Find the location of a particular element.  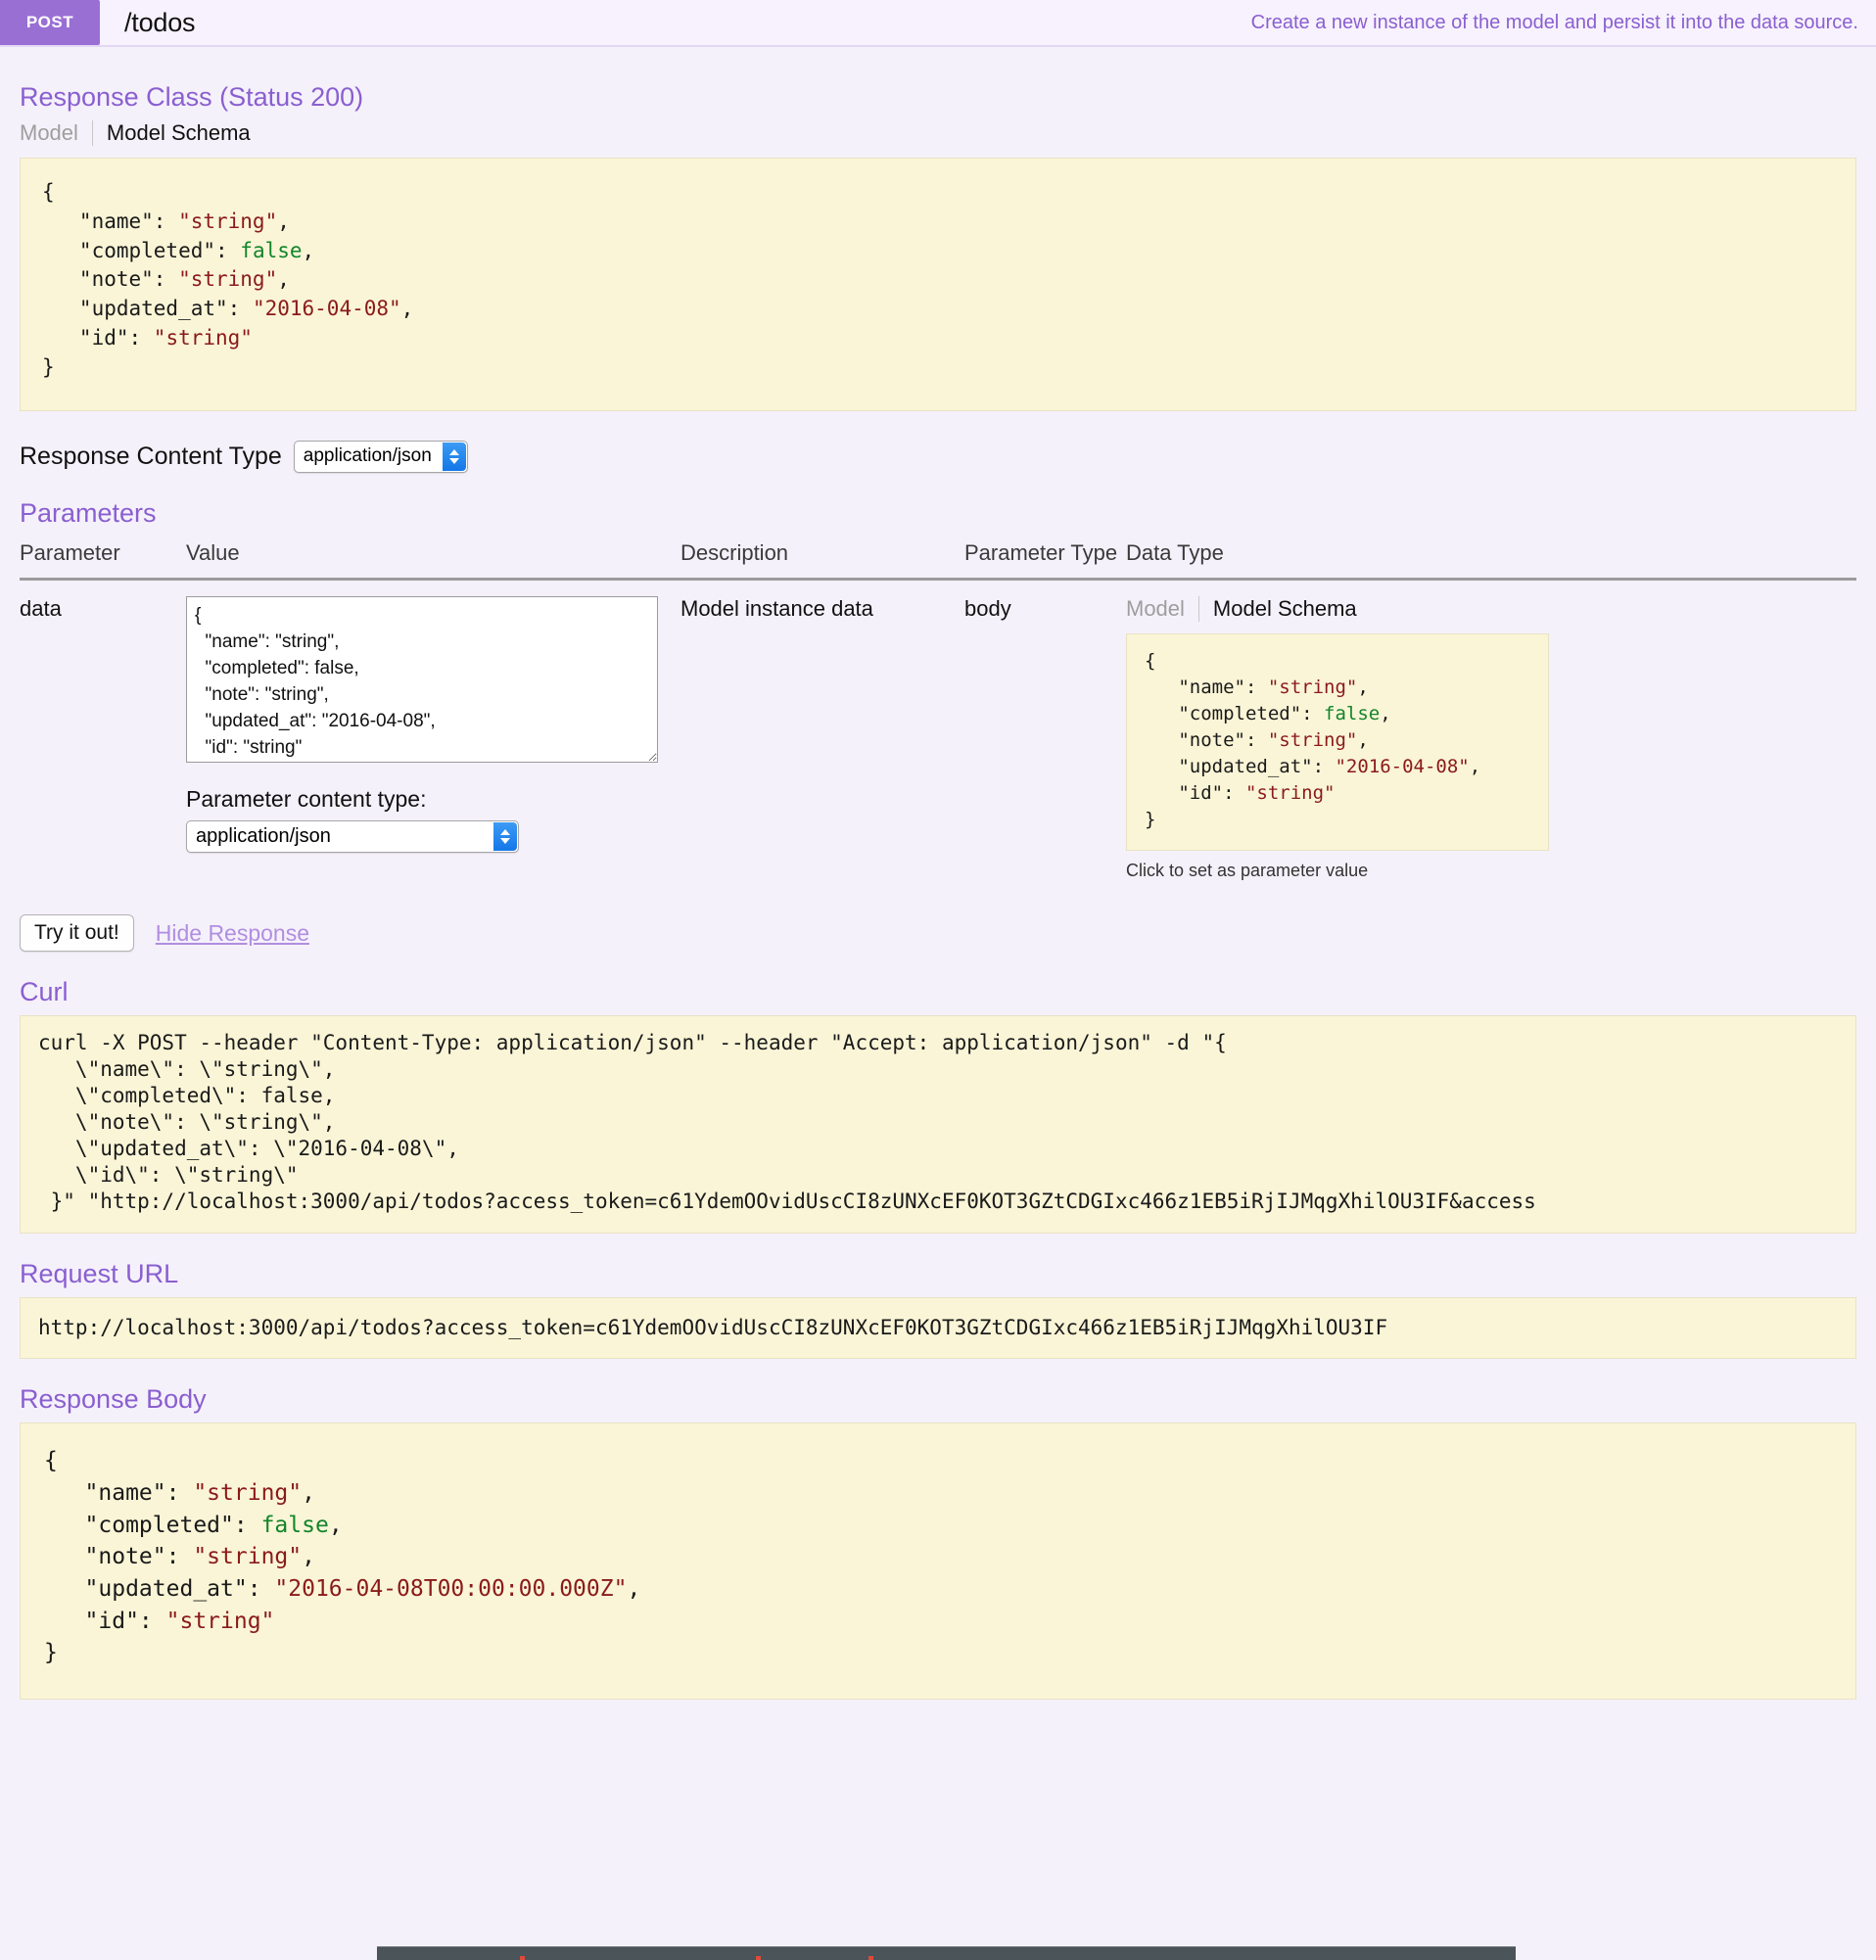

request-url-title: Request URL is located at coordinates (99, 1273).